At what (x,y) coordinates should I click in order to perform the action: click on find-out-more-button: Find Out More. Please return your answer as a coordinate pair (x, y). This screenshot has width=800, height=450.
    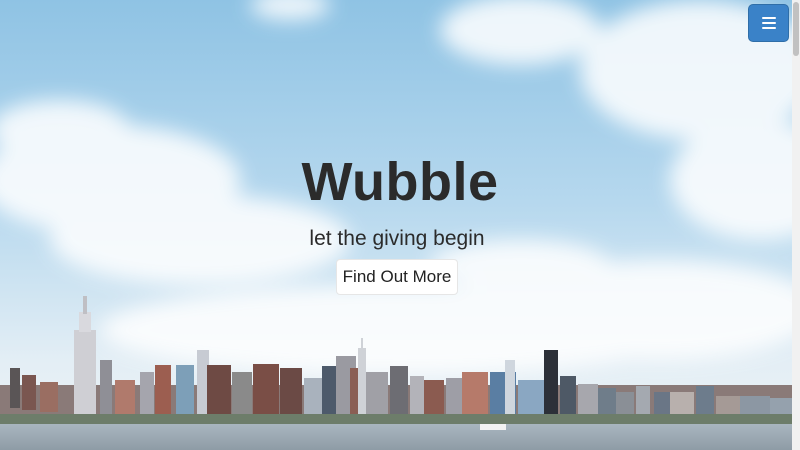
    Looking at the image, I should click on (397, 277).